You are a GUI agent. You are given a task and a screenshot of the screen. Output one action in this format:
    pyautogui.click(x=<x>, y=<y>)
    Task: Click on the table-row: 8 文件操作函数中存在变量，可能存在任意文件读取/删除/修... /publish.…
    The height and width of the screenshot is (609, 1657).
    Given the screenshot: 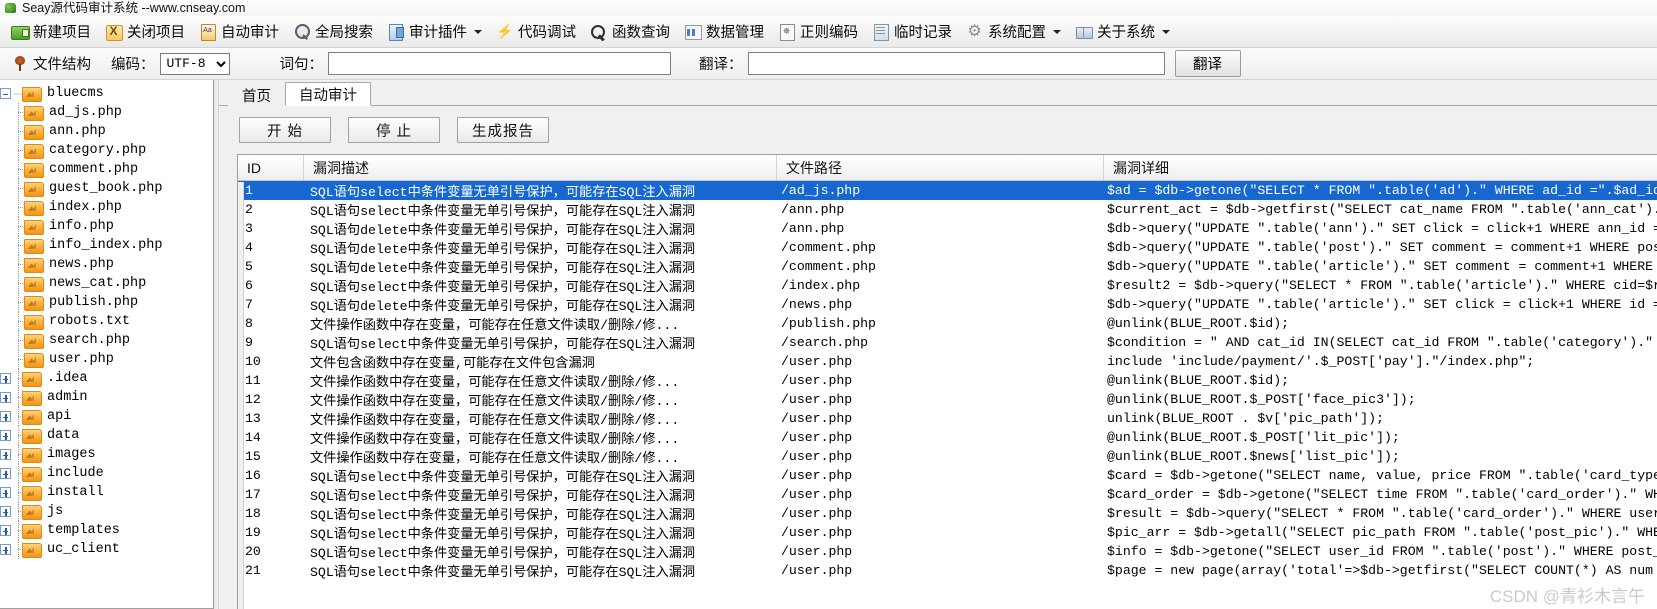 What is the action you would take?
    pyautogui.click(x=947, y=323)
    